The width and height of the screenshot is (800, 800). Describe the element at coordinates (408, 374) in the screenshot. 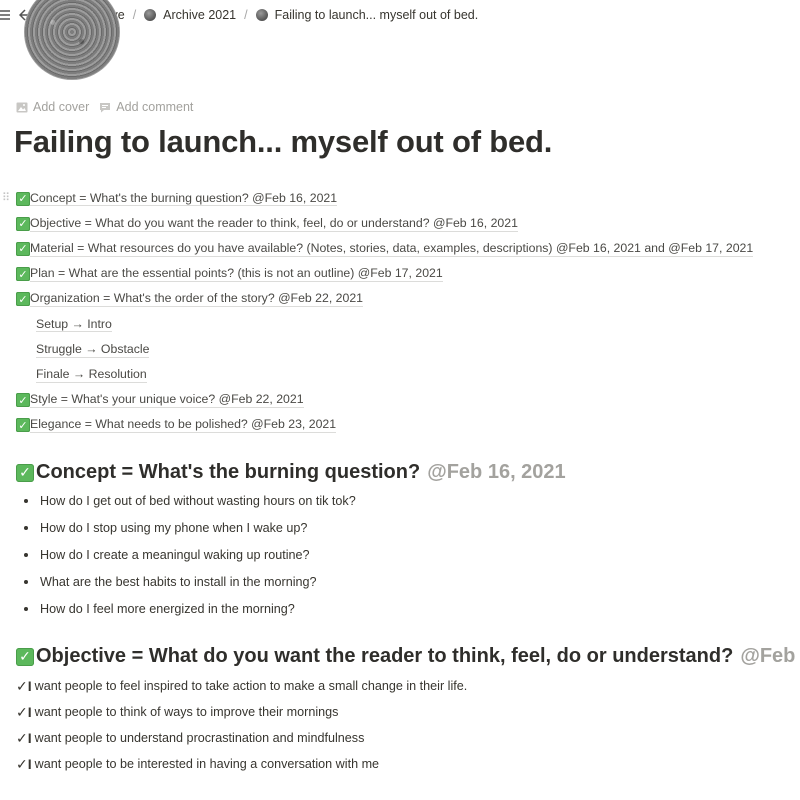

I see `toc-subitem: Finale → Resolution` at that location.